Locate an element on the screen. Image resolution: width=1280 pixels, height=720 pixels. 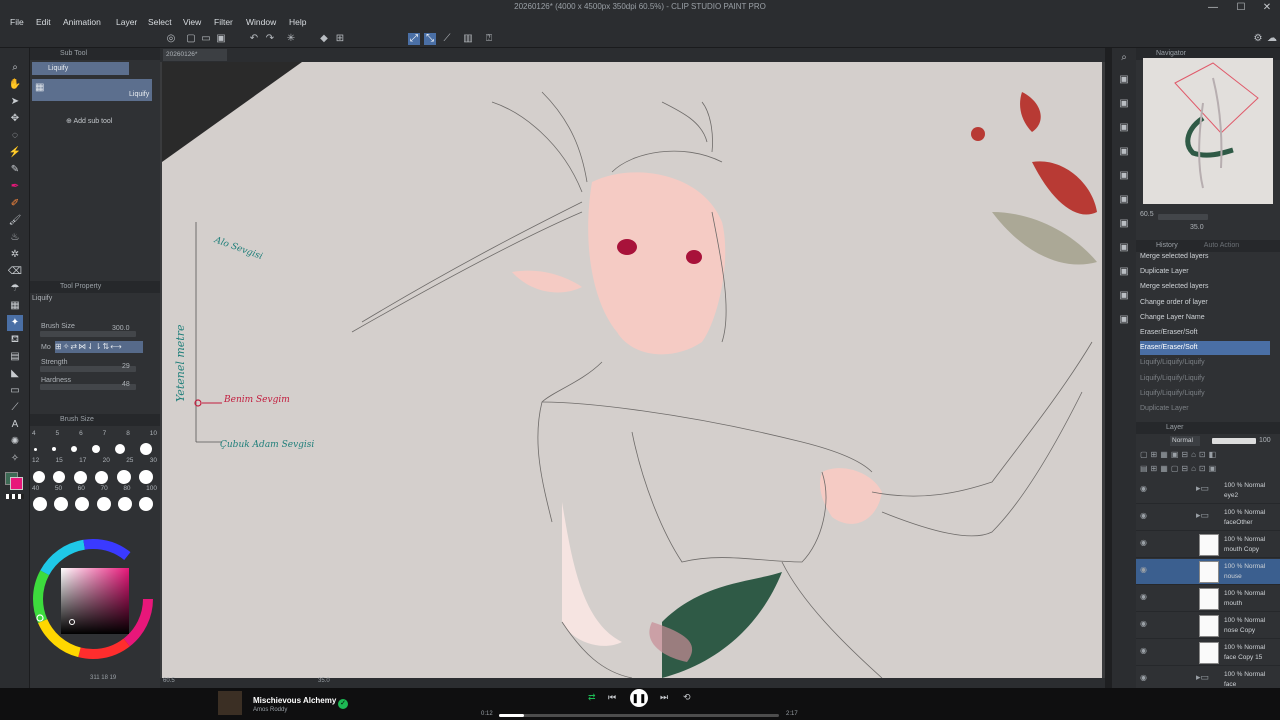
menu-view: View is located at coordinates (192, 22).